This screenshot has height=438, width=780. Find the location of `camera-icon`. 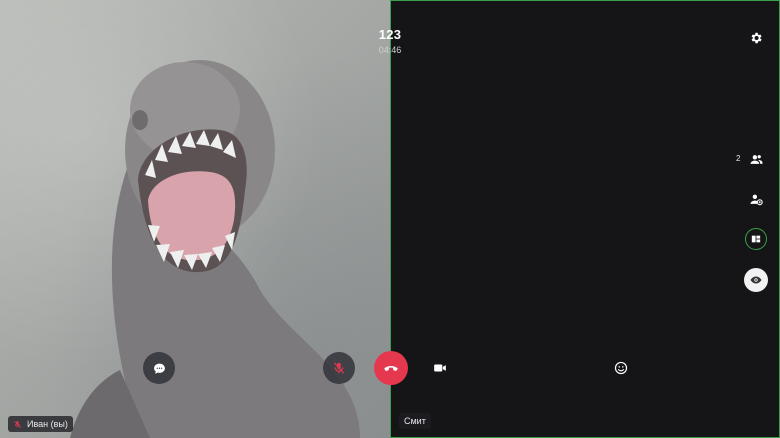

camera-icon is located at coordinates (440, 368).